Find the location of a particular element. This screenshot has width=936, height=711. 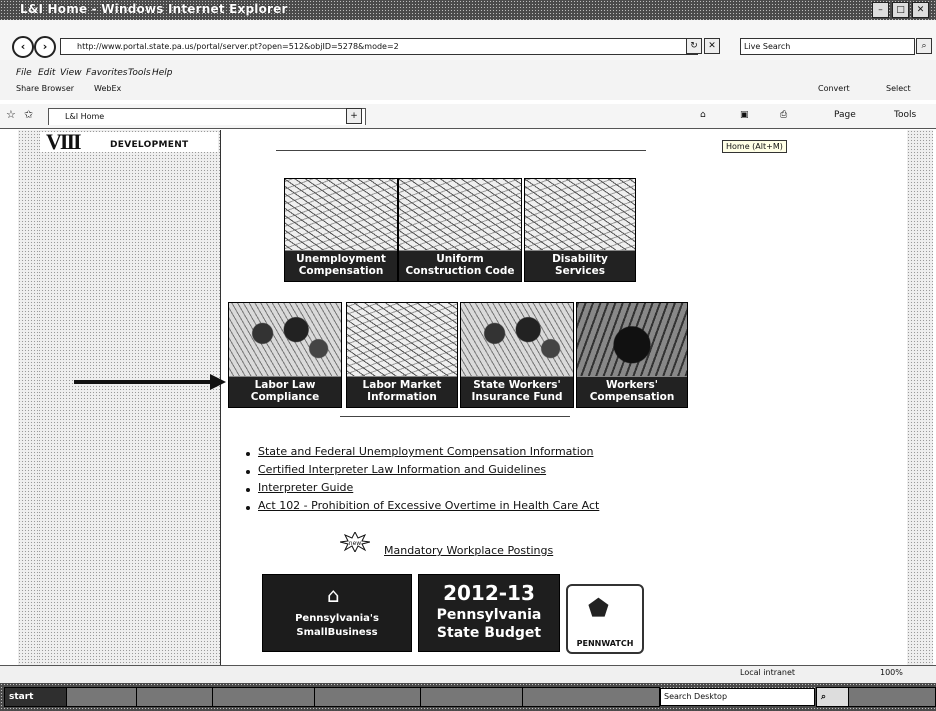

share-browser-button: Share Browser is located at coordinates (45, 88).